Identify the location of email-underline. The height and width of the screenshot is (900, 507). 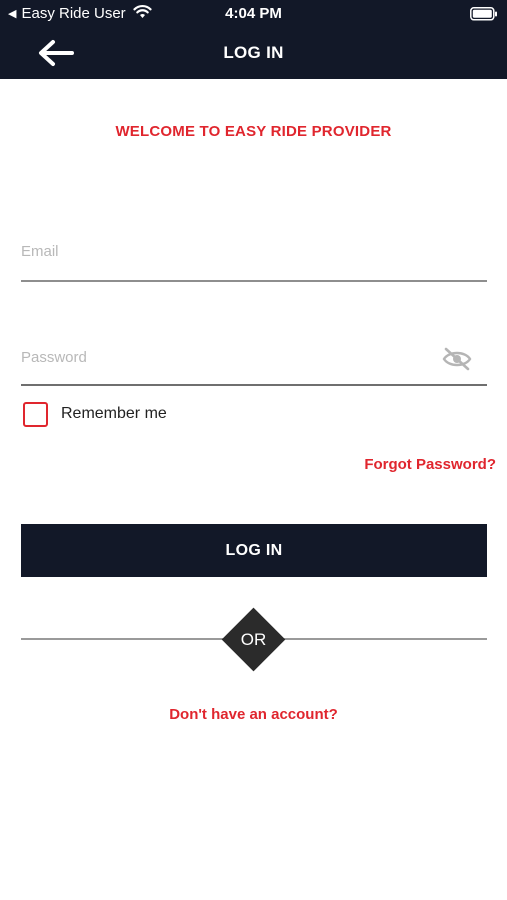
(254, 281).